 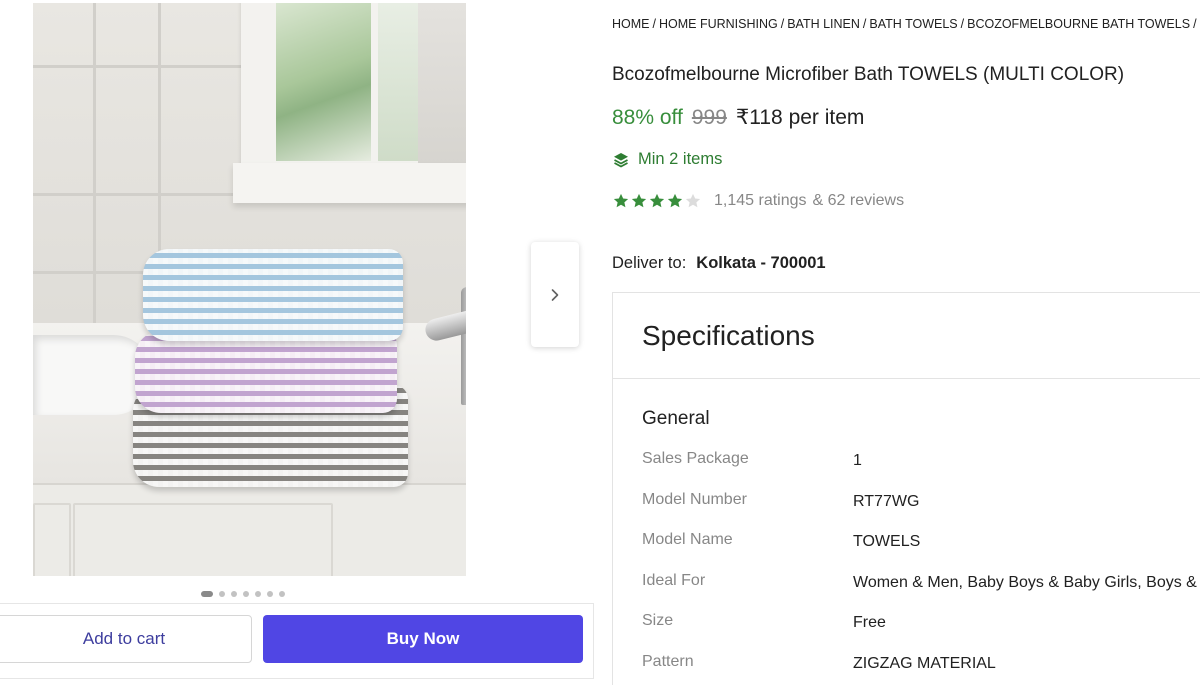 What do you see at coordinates (921, 502) in the screenshot?
I see `spec-row: Model Number RT77WG` at bounding box center [921, 502].